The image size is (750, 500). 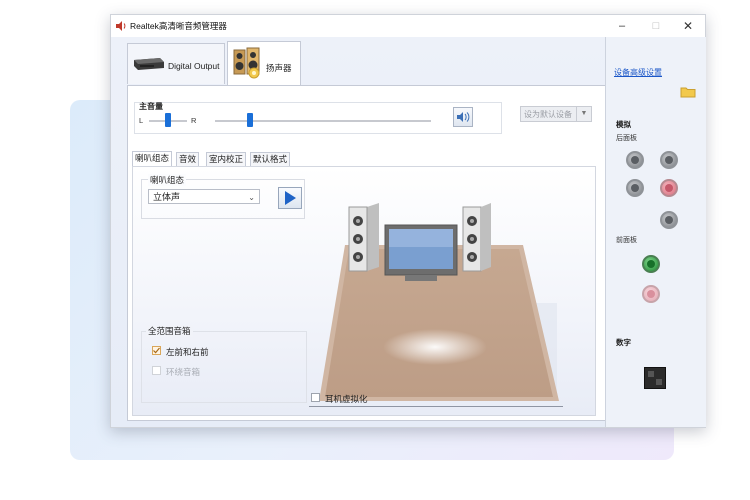 What do you see at coordinates (408, 26) in the screenshot?
I see `title-bar: Realtek高清晰音频管理器 – □ ✕` at bounding box center [408, 26].